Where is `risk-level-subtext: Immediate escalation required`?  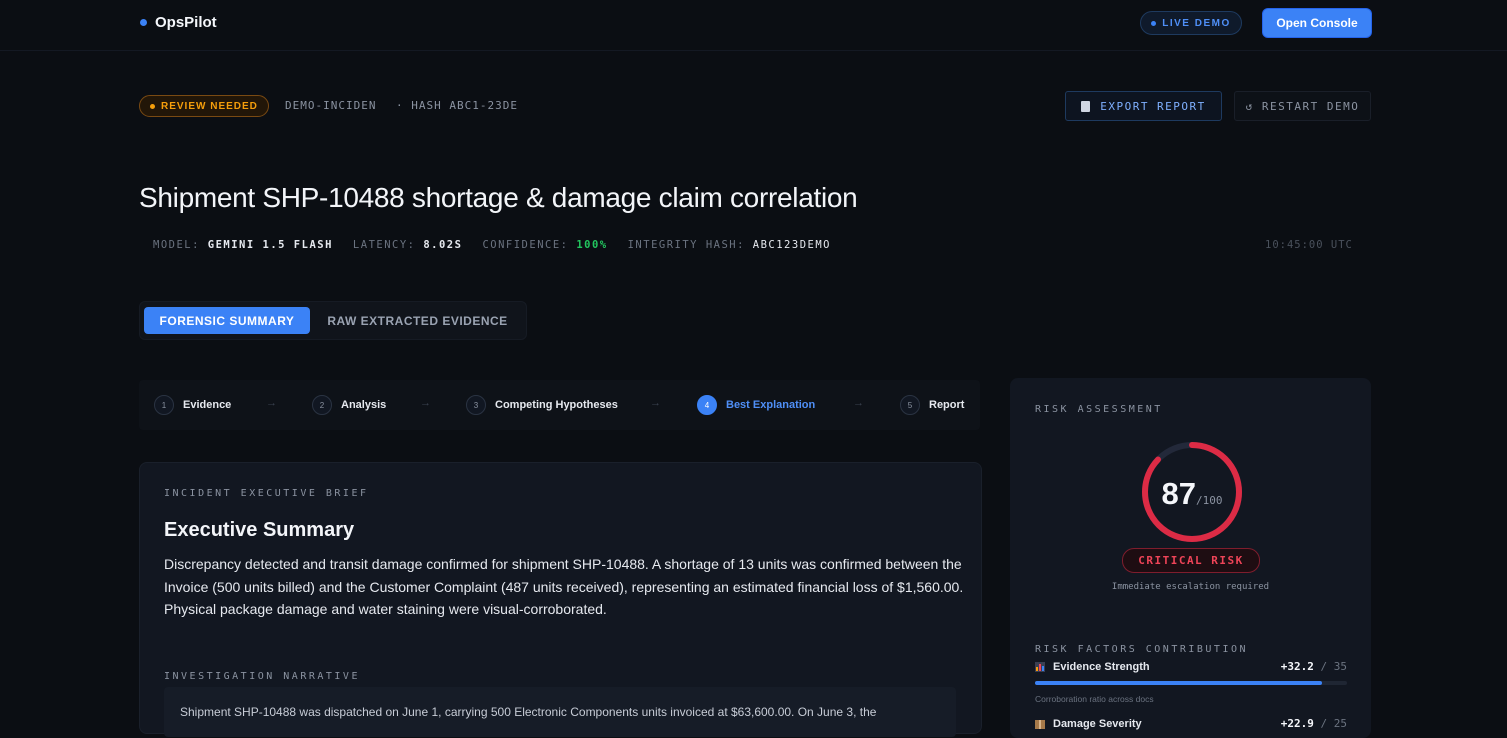 risk-level-subtext: Immediate escalation required is located at coordinates (1190, 587).